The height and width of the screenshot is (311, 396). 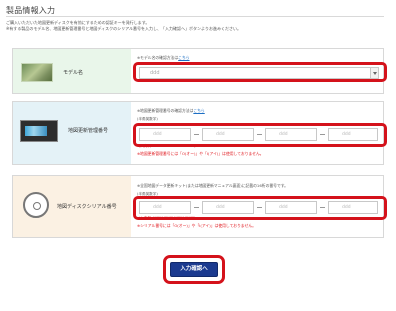 I want to click on map-update-label-box: 地図更新管理番号, so click(x=72, y=133).